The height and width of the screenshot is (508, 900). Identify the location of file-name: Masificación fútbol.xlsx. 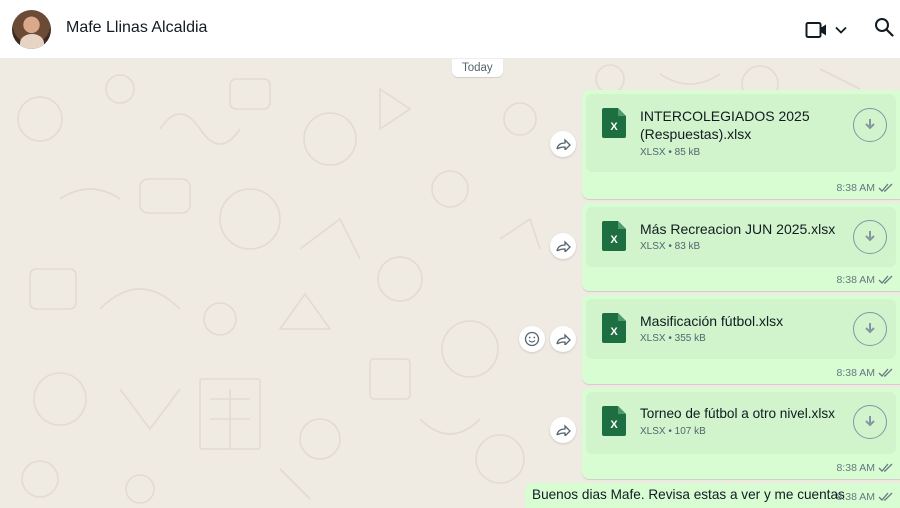
(712, 321).